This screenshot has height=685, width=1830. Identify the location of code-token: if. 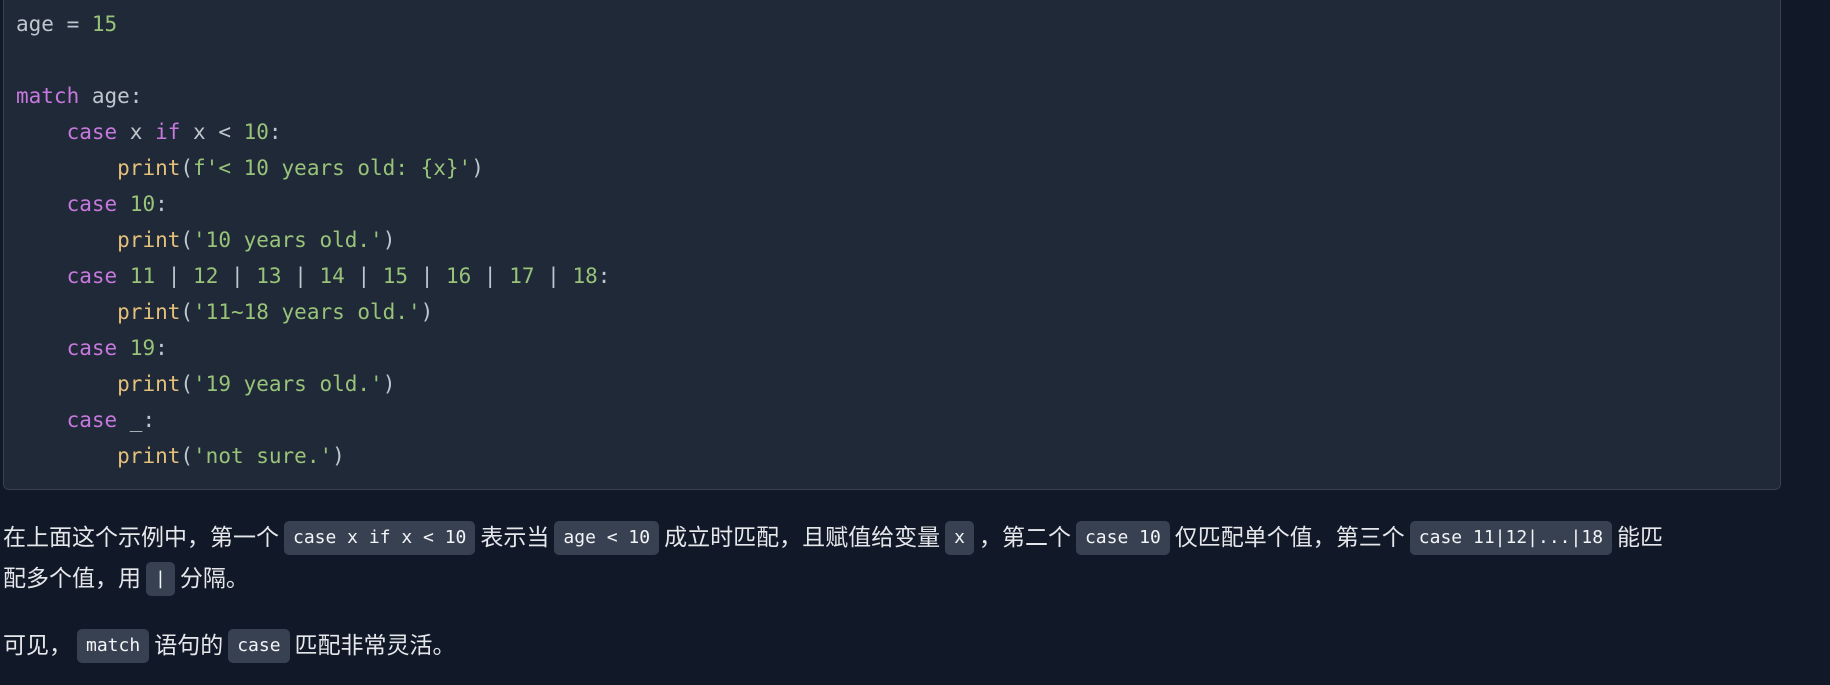
(168, 132).